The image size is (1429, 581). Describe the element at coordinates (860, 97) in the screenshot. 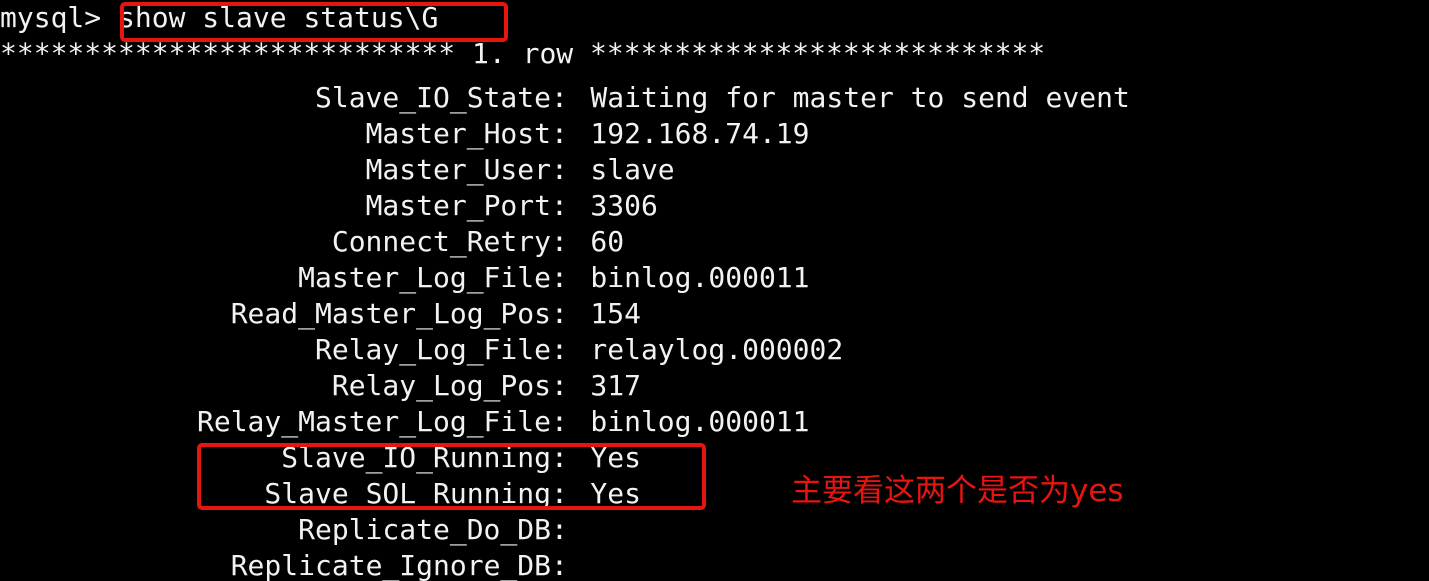

I see `field-value: Waiting for master to send event` at that location.